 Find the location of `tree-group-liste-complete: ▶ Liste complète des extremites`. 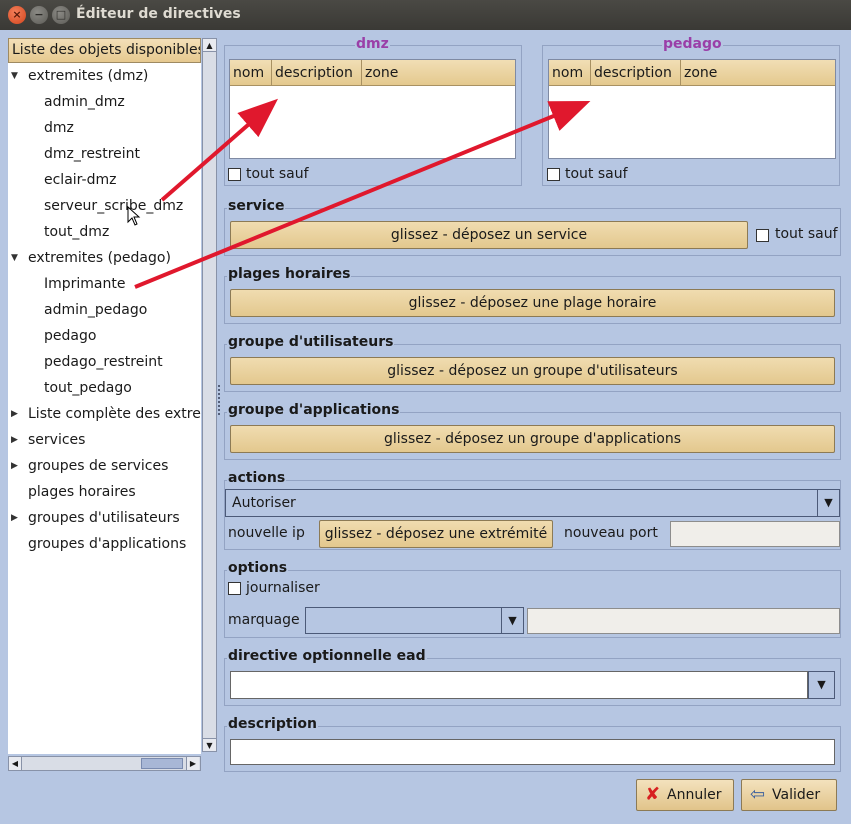

tree-group-liste-complete: ▶ Liste complète des extremites is located at coordinates (104, 414).